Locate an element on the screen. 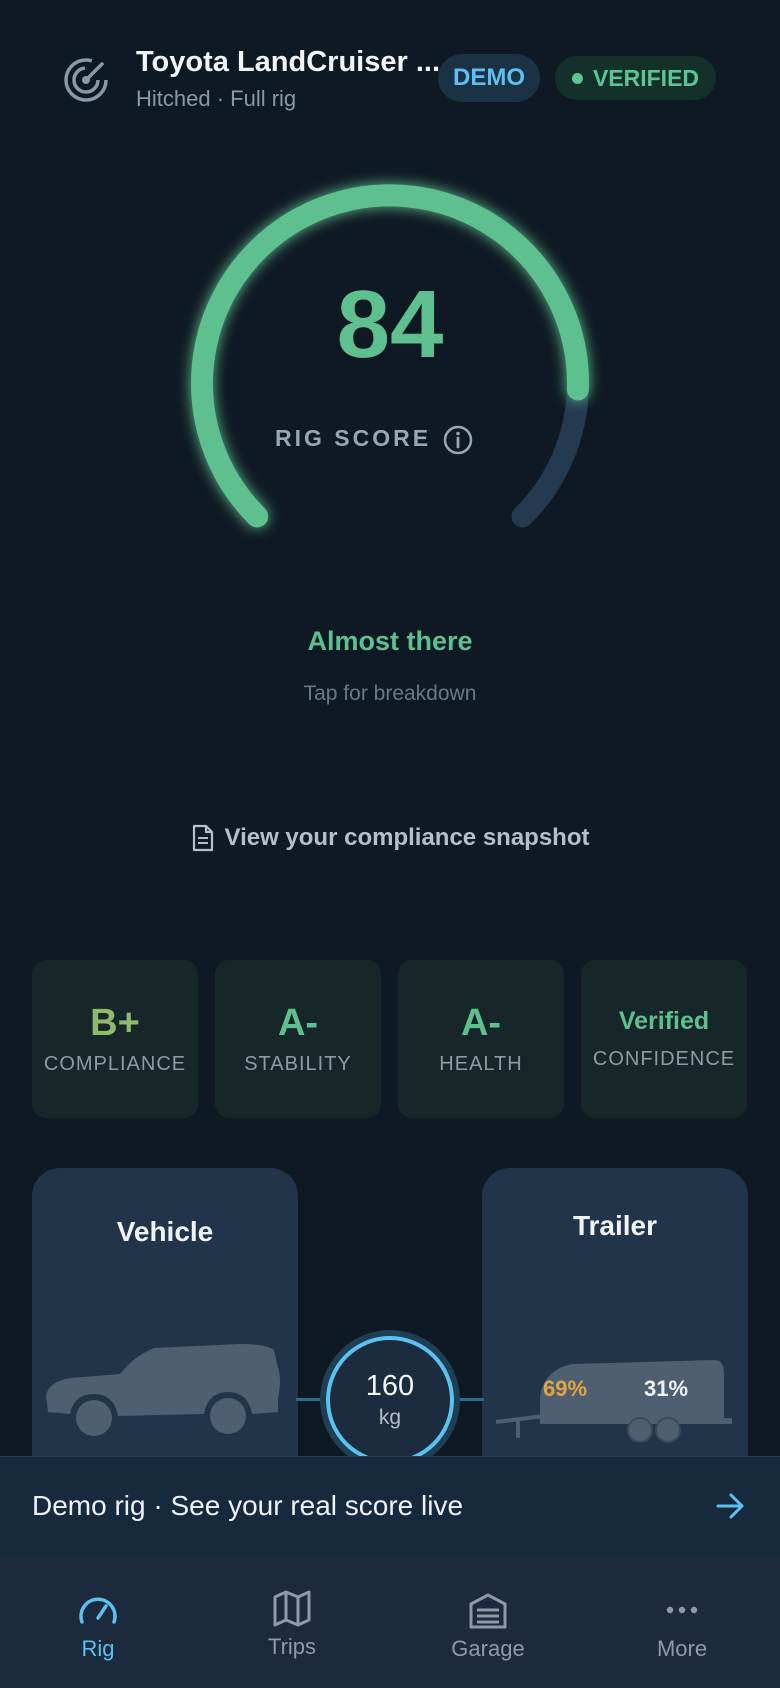 This screenshot has height=1688, width=780. demo-banner-text: Demo rig · See your real score live is located at coordinates (248, 1505).